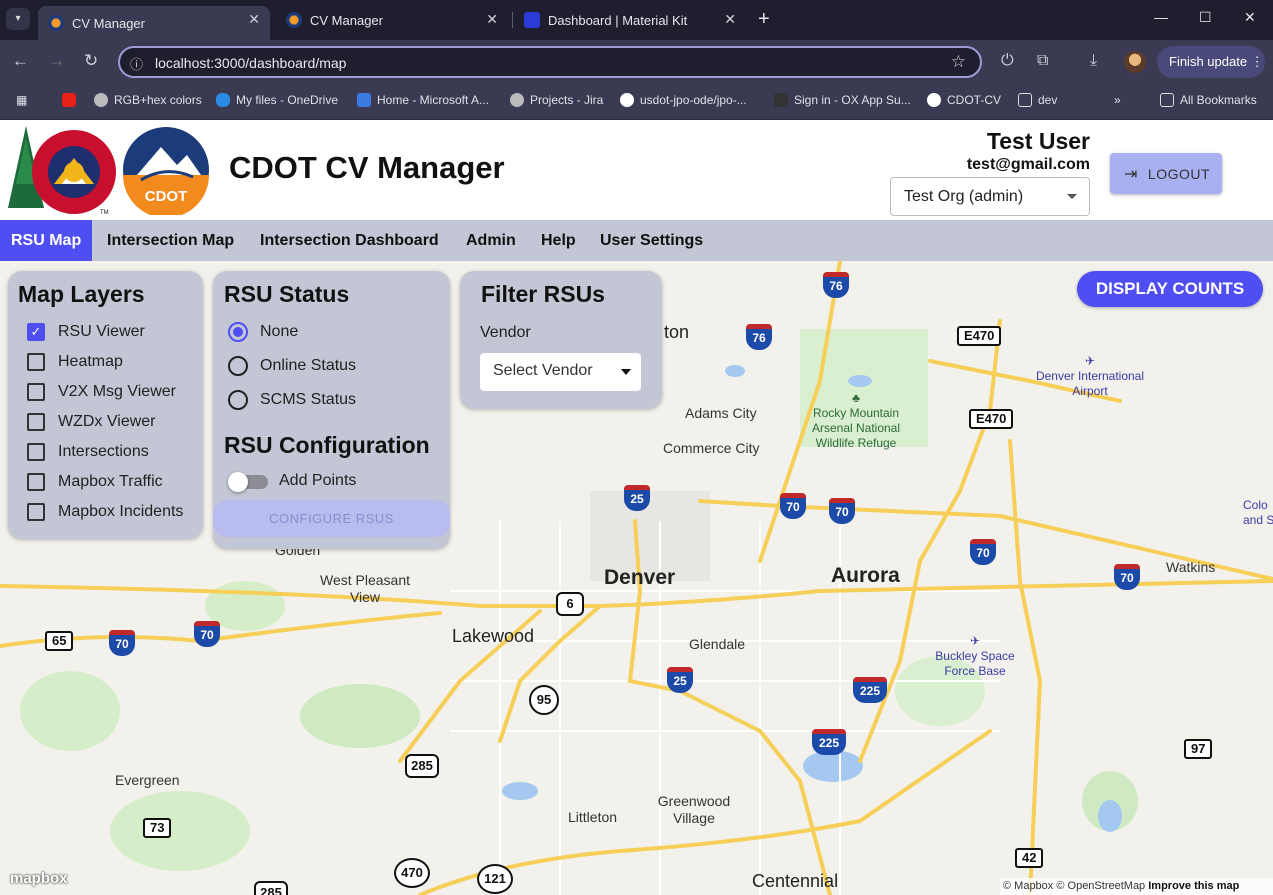  What do you see at coordinates (1208, 100) in the screenshot?
I see `all-bookmarks-folder: All Bookmarks` at bounding box center [1208, 100].